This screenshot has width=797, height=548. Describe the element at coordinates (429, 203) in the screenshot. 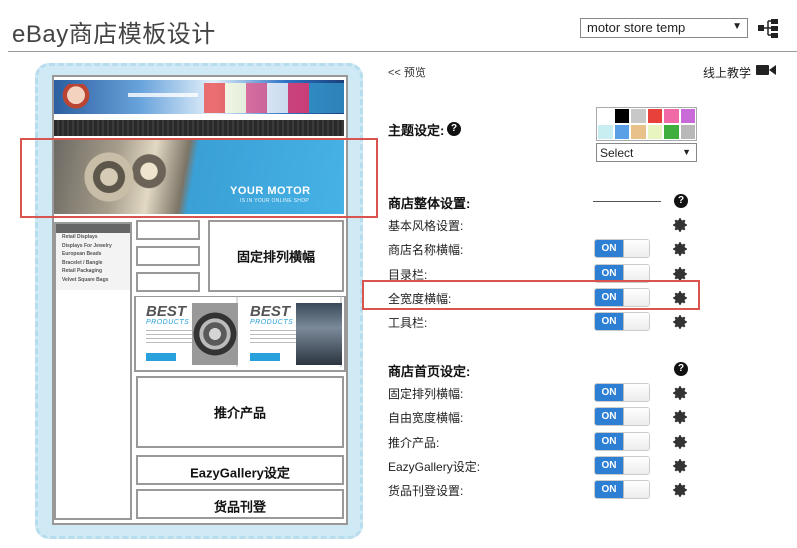

I see `store-settings-title: 商店整体设置:` at that location.